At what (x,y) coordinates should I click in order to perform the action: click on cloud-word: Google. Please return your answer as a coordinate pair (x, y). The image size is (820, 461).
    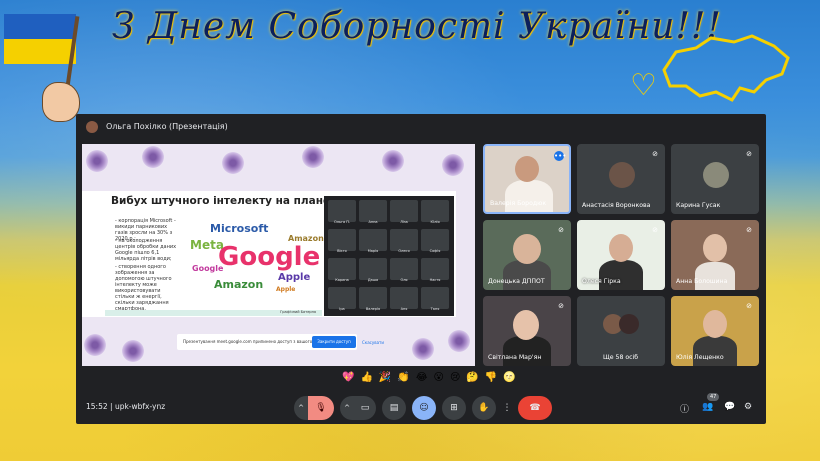
    Looking at the image, I should click on (269, 257).